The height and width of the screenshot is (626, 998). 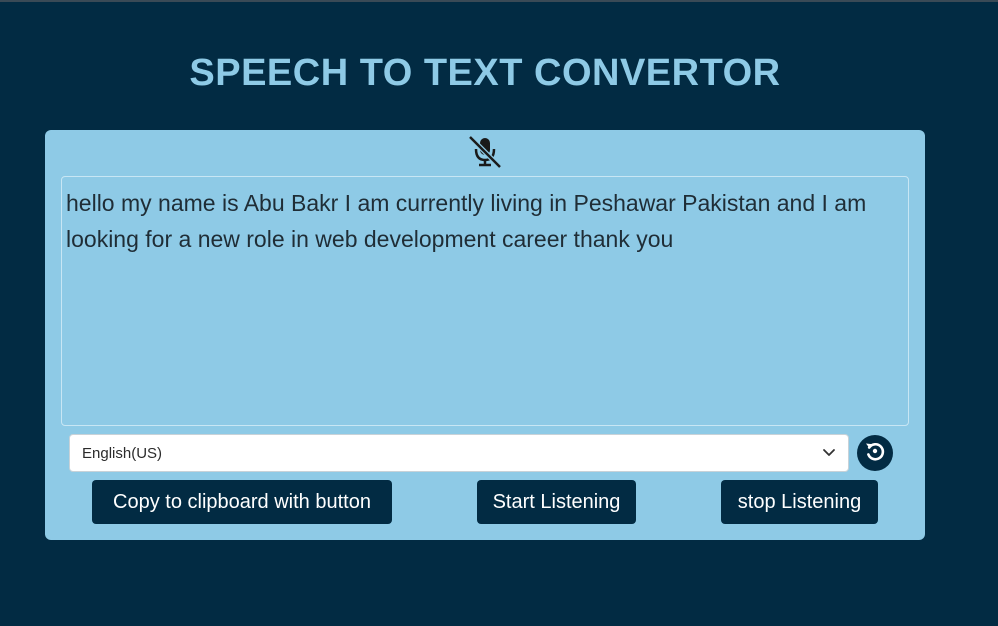 What do you see at coordinates (829, 453) in the screenshot?
I see `chevron-down-icon` at bounding box center [829, 453].